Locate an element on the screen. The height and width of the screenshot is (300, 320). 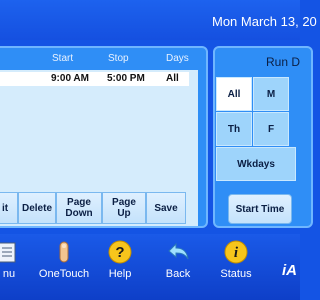
day-friday-button: F is located at coordinates (271, 129).